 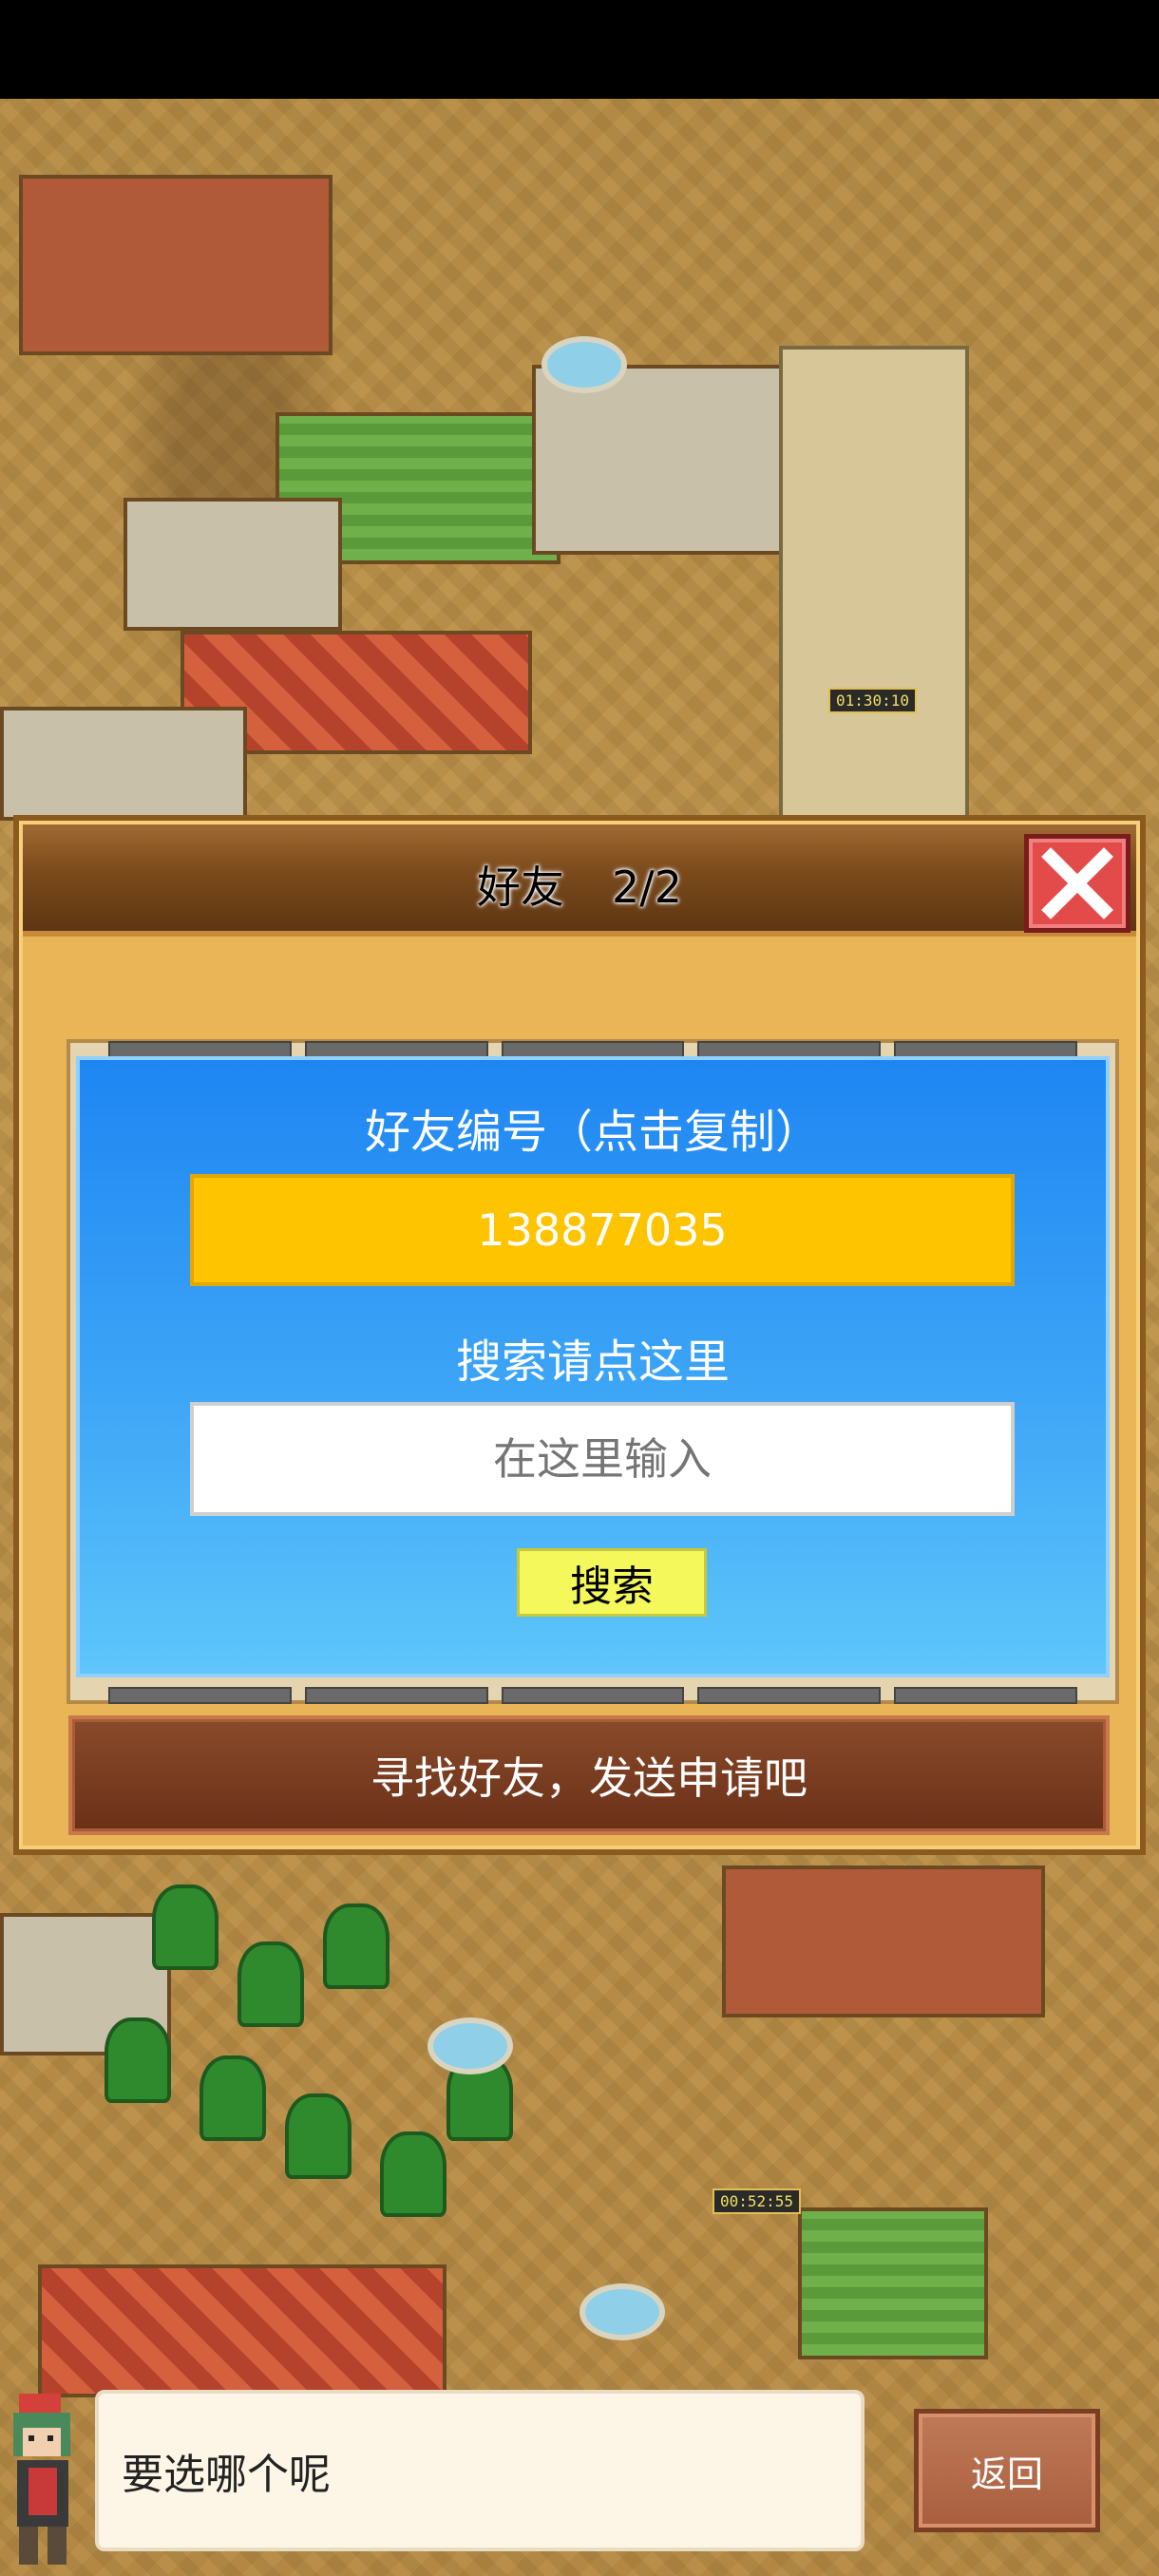 What do you see at coordinates (893, 2283) in the screenshot?
I see `bg-cabbage-field` at bounding box center [893, 2283].